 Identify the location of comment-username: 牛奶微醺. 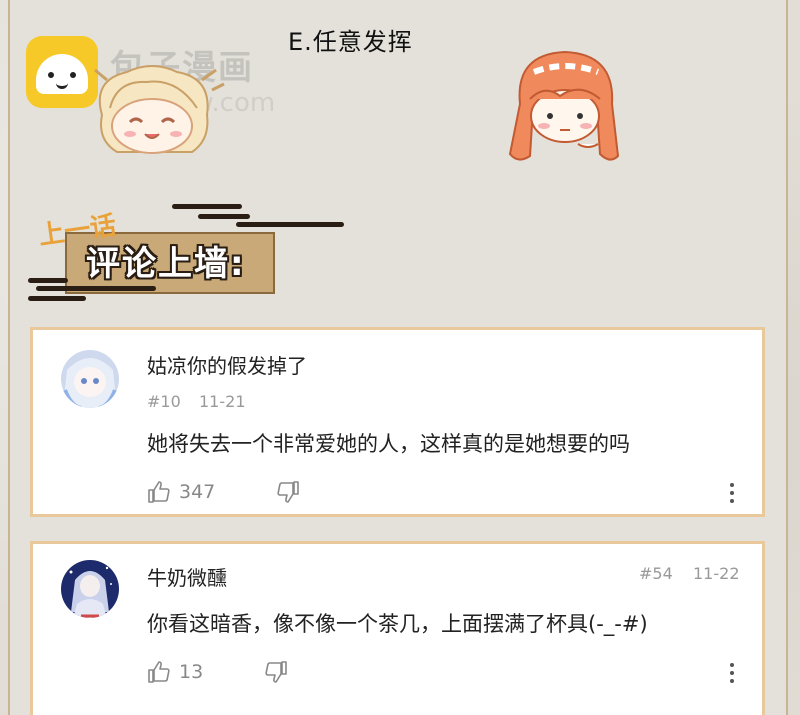
(187, 576).